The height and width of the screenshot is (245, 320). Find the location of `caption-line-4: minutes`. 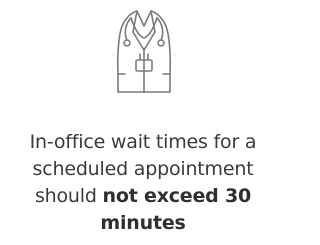

caption-line-4: minutes is located at coordinates (143, 223).